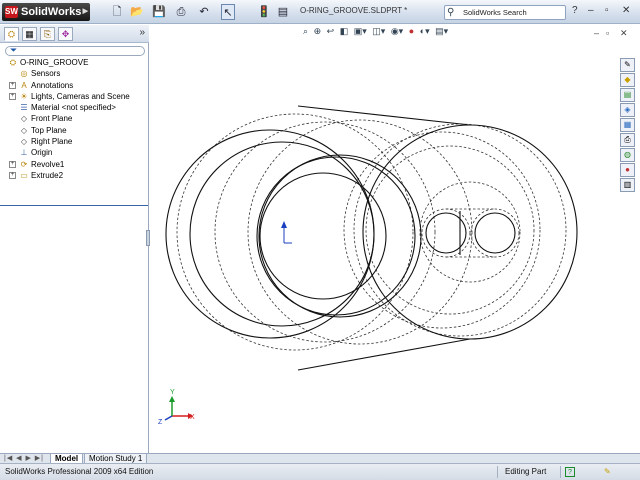 The image size is (640, 480). Describe the element at coordinates (596, 33) in the screenshot. I see `viewport-minimize-icon: –` at that location.